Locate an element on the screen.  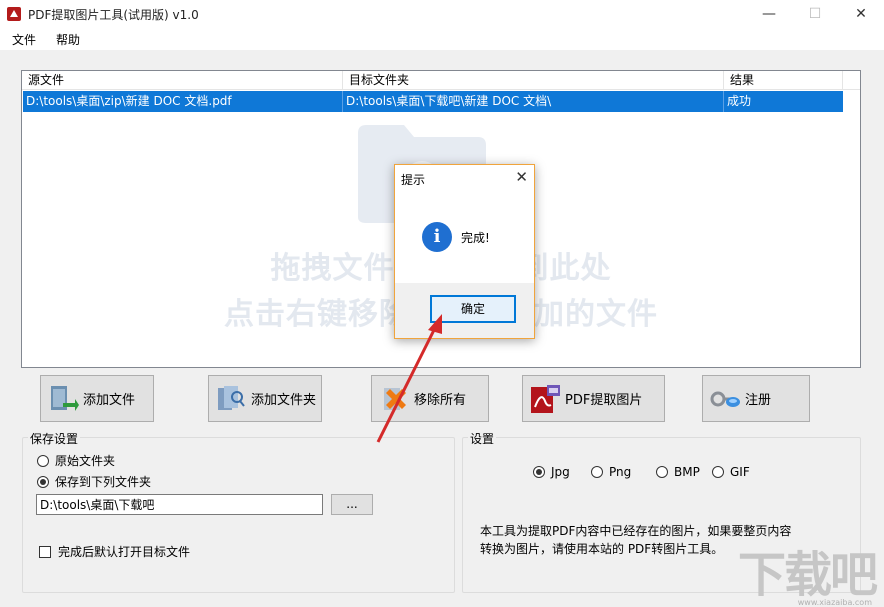
info-icon: i is located at coordinates (437, 237).